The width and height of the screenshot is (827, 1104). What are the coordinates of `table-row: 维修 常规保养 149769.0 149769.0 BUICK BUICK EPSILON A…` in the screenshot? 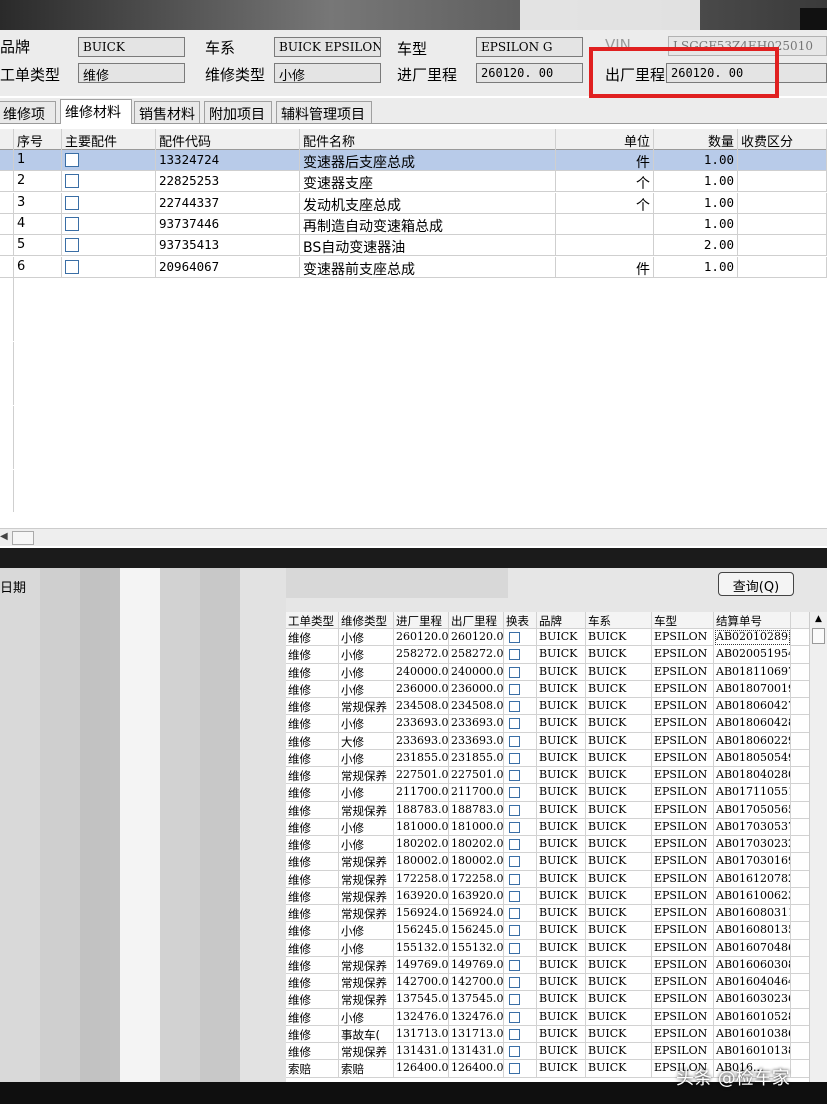 It's located at (547, 965).